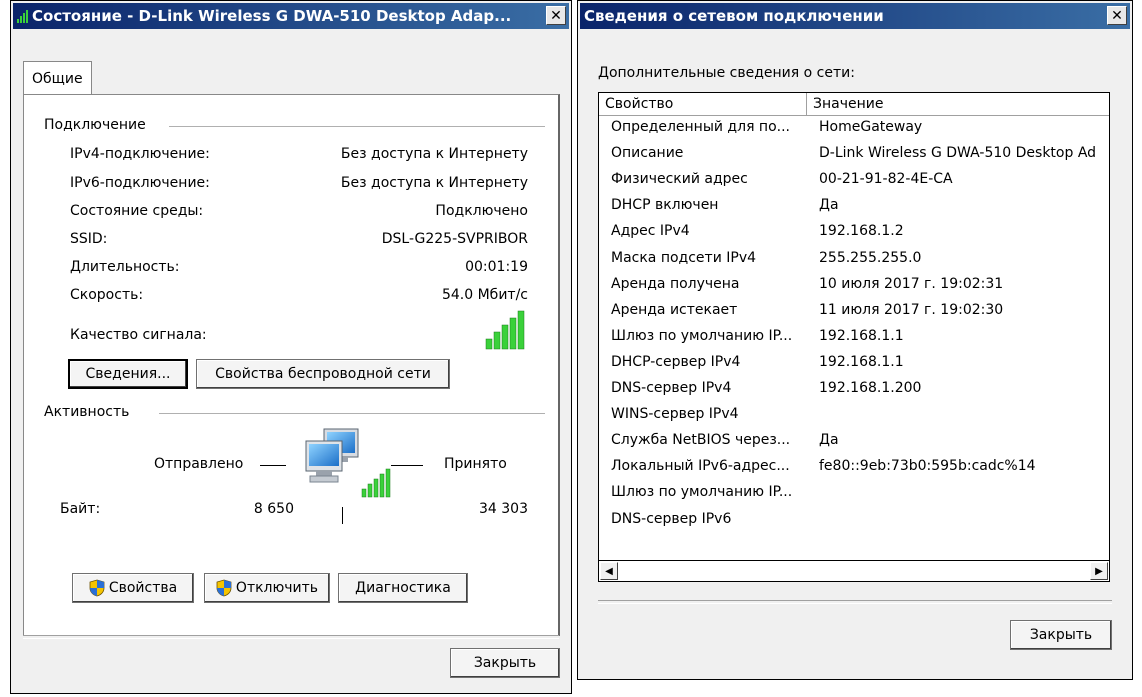  I want to click on table-row: Аренда получена 10 июля 2017 г. 19:02:31, so click(854, 288).